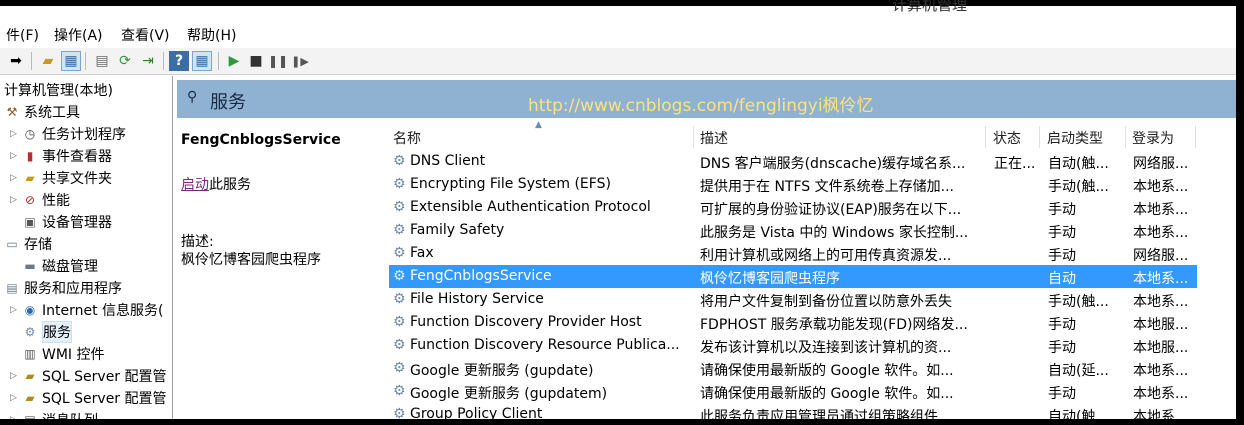 The image size is (1244, 425). What do you see at coordinates (202, 61) in the screenshot?
I see `action-pane-icon: ▦` at bounding box center [202, 61].